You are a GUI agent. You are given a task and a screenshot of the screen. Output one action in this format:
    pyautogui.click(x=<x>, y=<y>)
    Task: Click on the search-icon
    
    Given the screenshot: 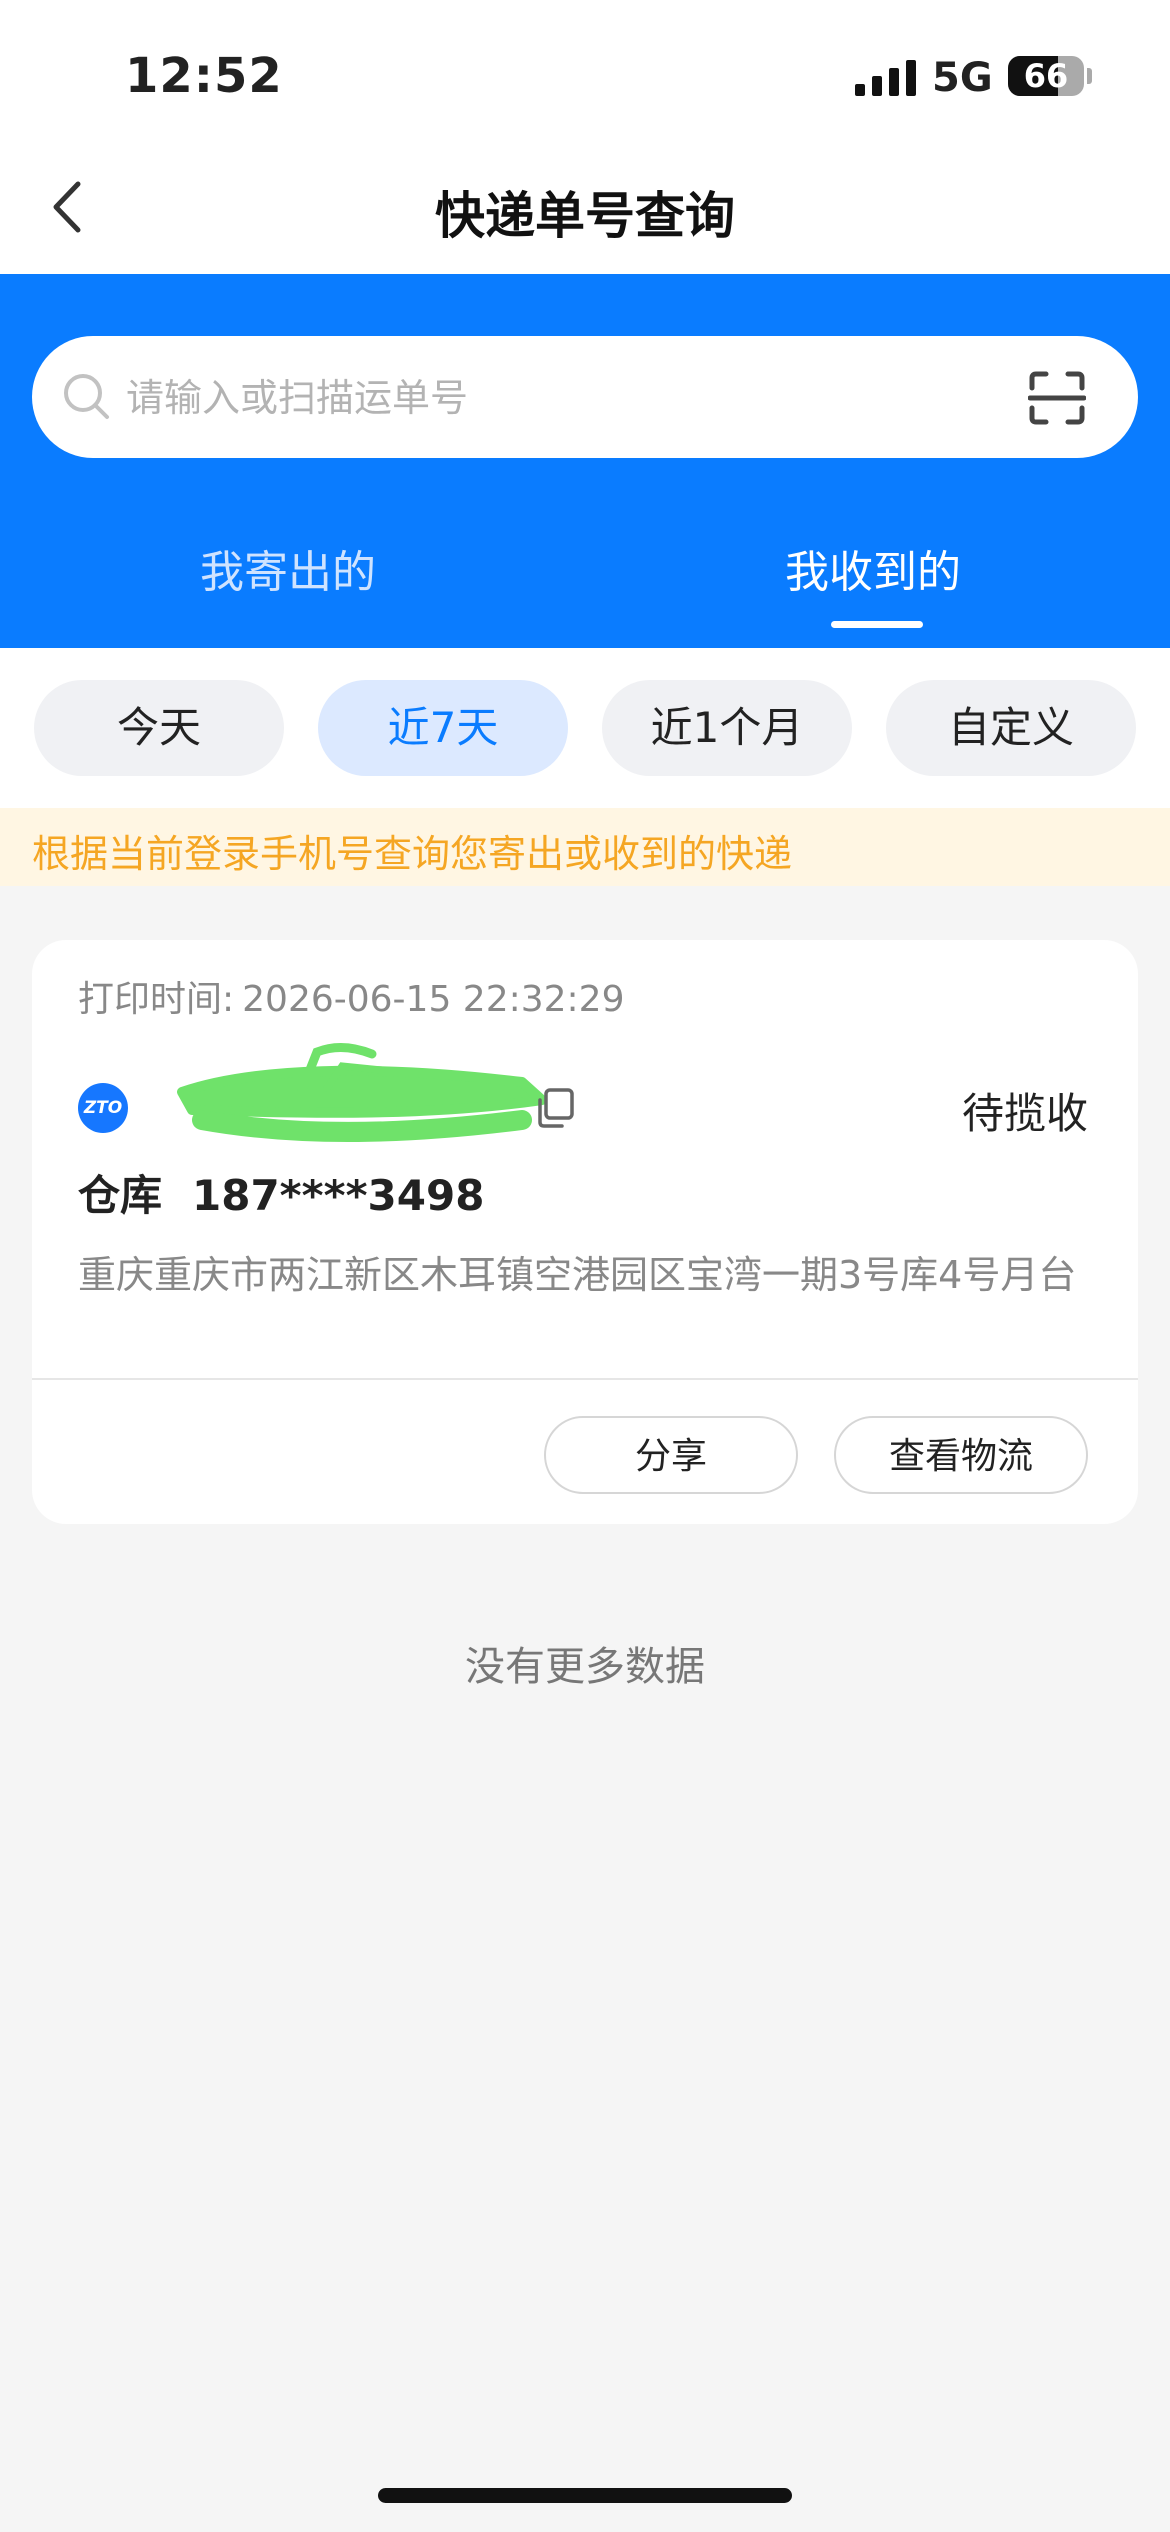 What is the action you would take?
    pyautogui.click(x=86, y=396)
    